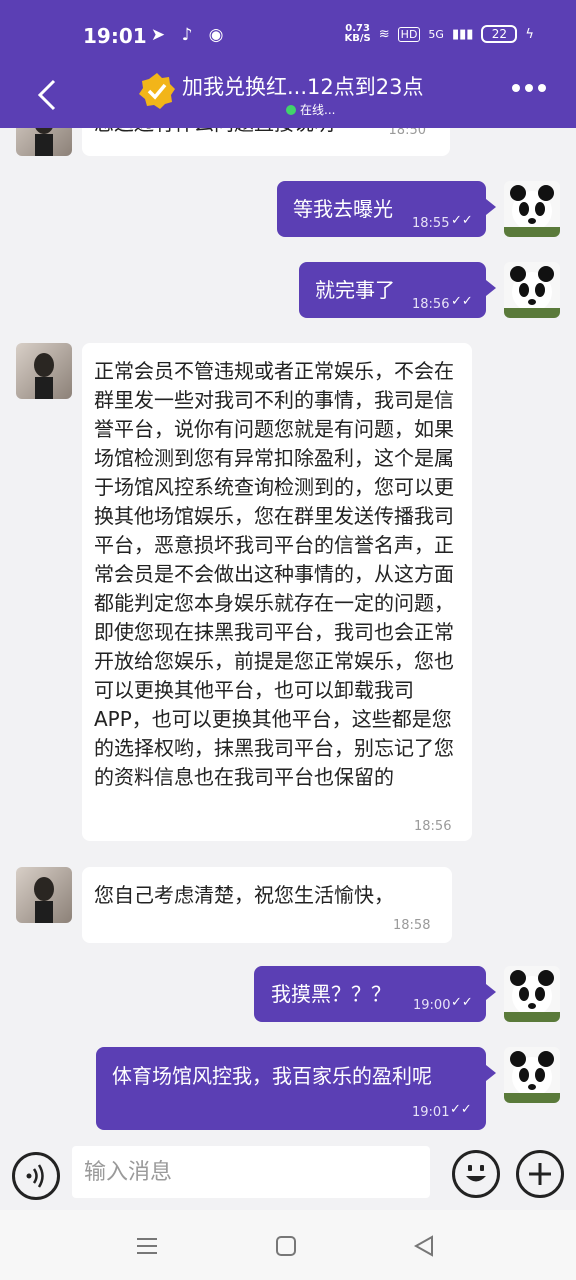 This screenshot has height=1280, width=576. What do you see at coordinates (157, 91) in the screenshot?
I see `verified-badge-icon` at bounding box center [157, 91].